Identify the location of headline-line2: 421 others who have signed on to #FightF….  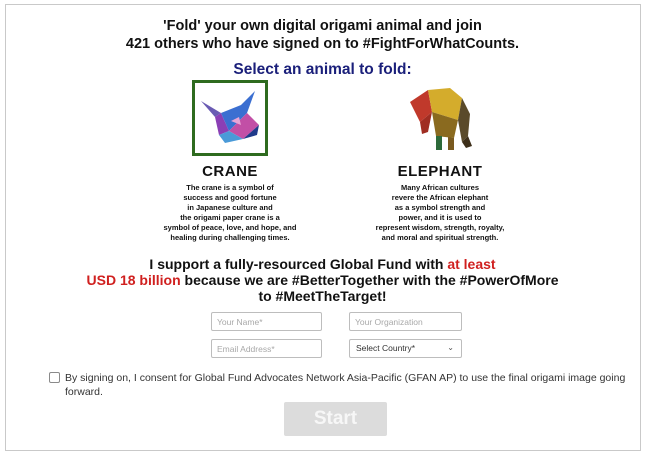
(322, 44).